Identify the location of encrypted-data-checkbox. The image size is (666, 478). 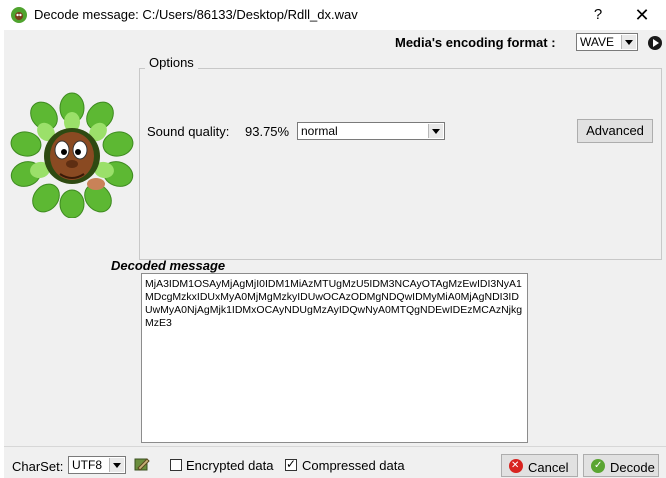
(176, 465).